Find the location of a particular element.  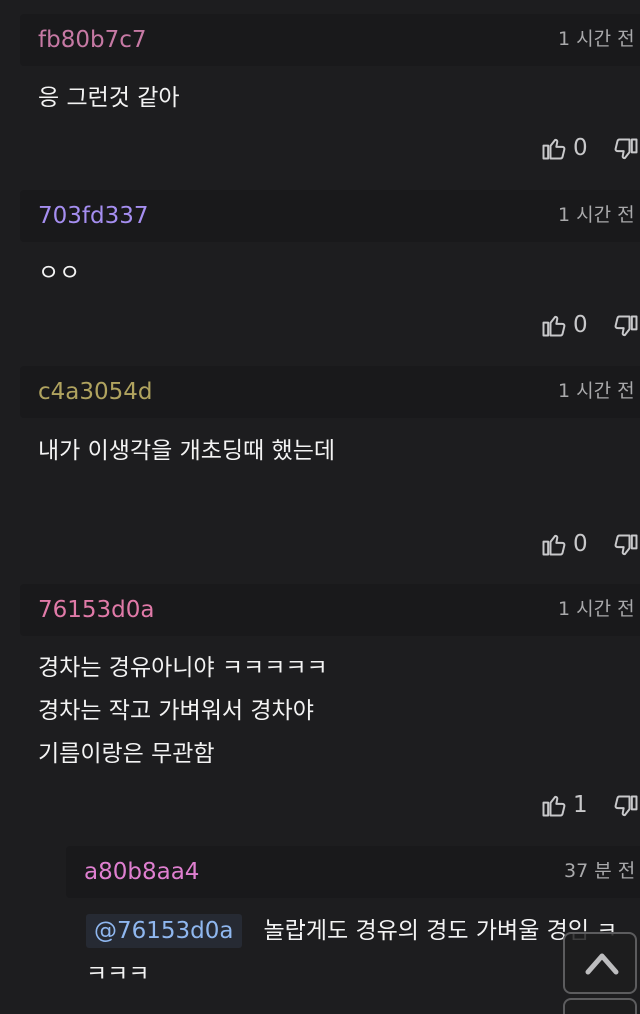

chevron-up-icon is located at coordinates (602, 964).